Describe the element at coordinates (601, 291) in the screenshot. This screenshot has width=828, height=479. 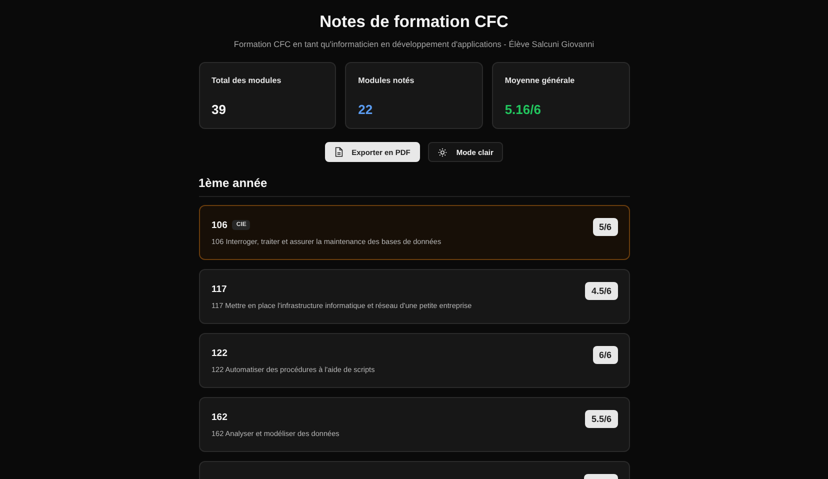
I see `grade-badge: 4.5/6` at that location.